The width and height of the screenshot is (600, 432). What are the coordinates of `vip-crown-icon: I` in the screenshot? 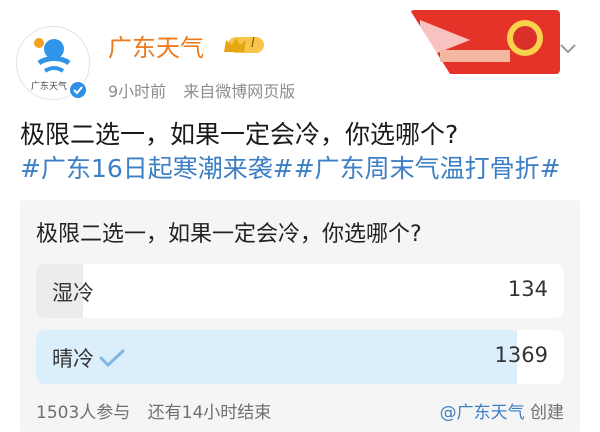 It's located at (244, 45).